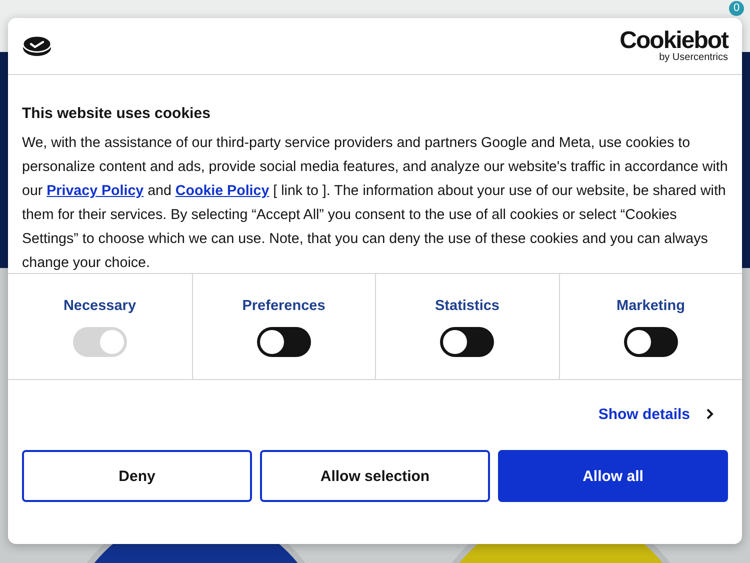  I want to click on category-label: Marketing, so click(650, 306).